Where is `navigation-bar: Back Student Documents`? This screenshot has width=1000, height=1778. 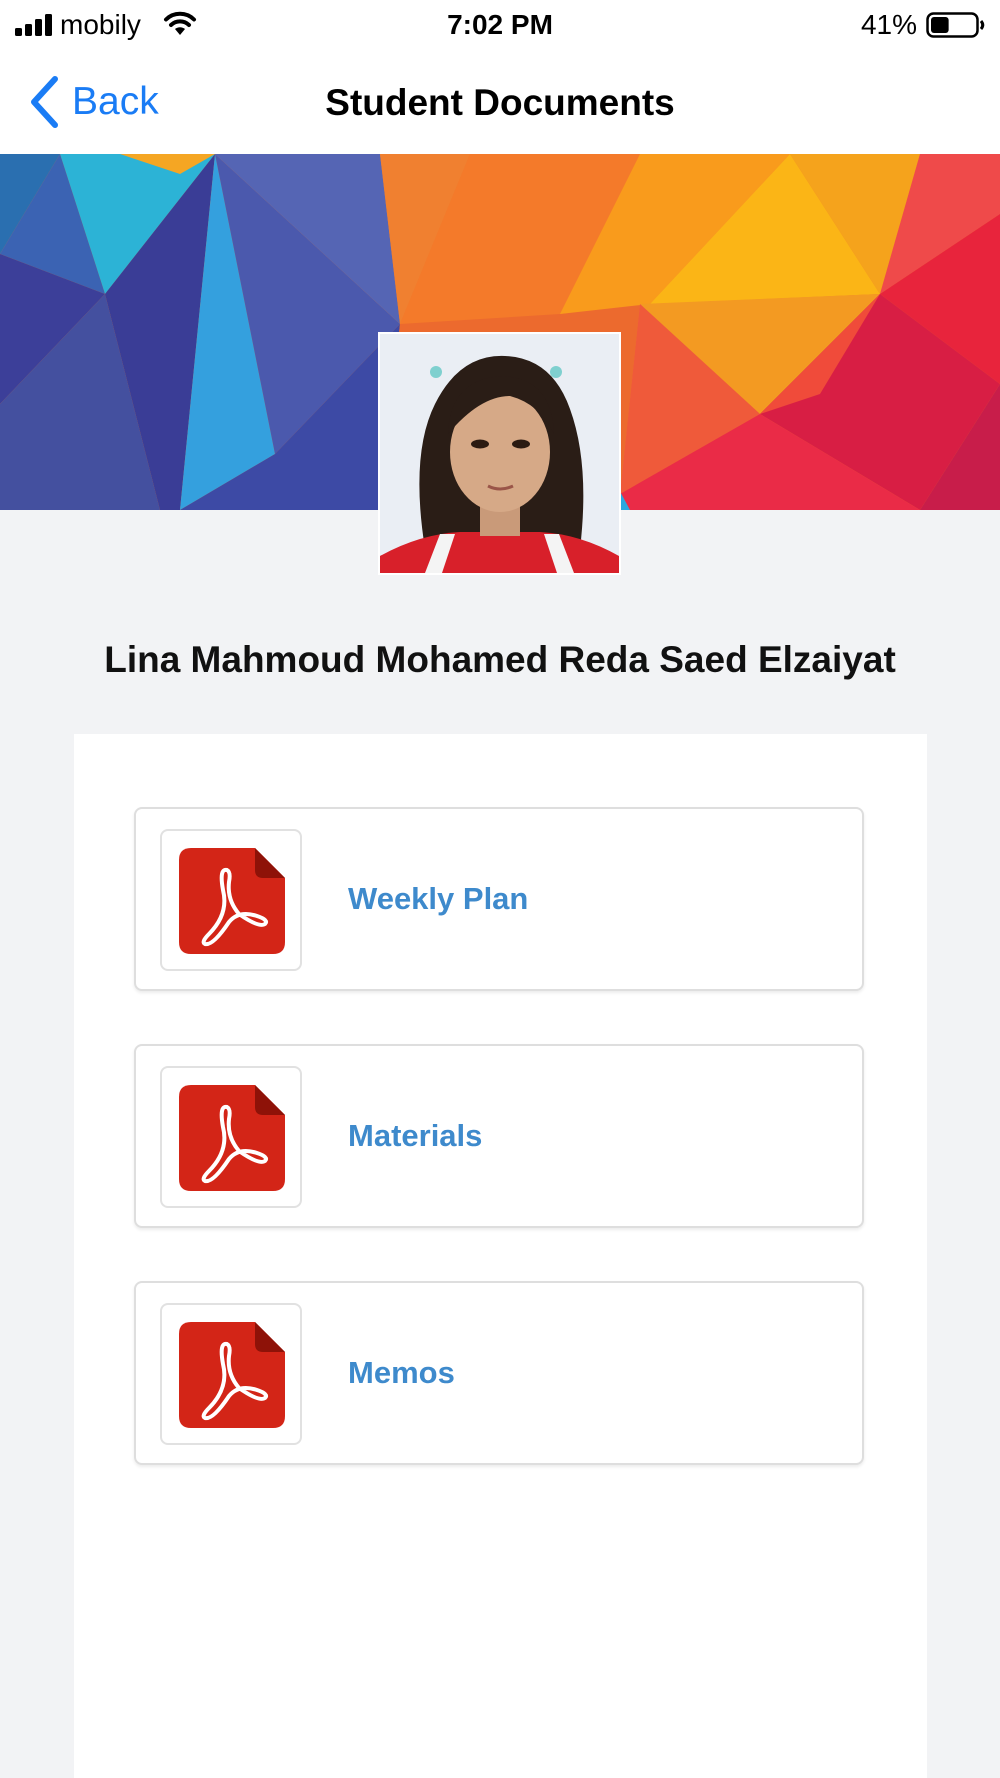 navigation-bar: Back Student Documents is located at coordinates (500, 103).